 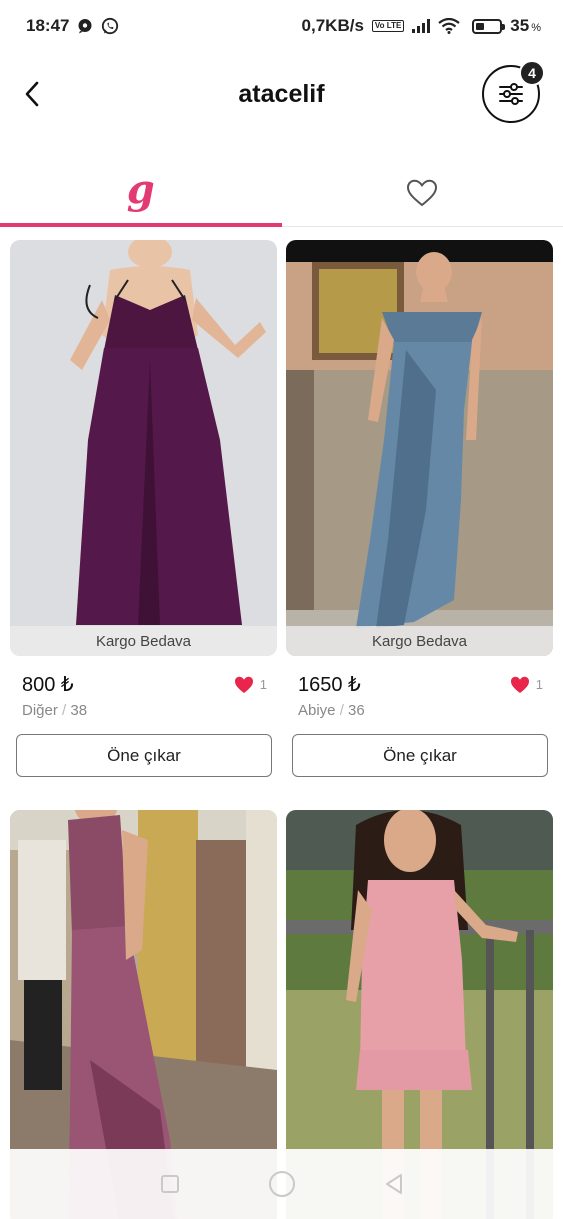 What do you see at coordinates (356, 710) in the screenshot?
I see `product-size: 36` at bounding box center [356, 710].